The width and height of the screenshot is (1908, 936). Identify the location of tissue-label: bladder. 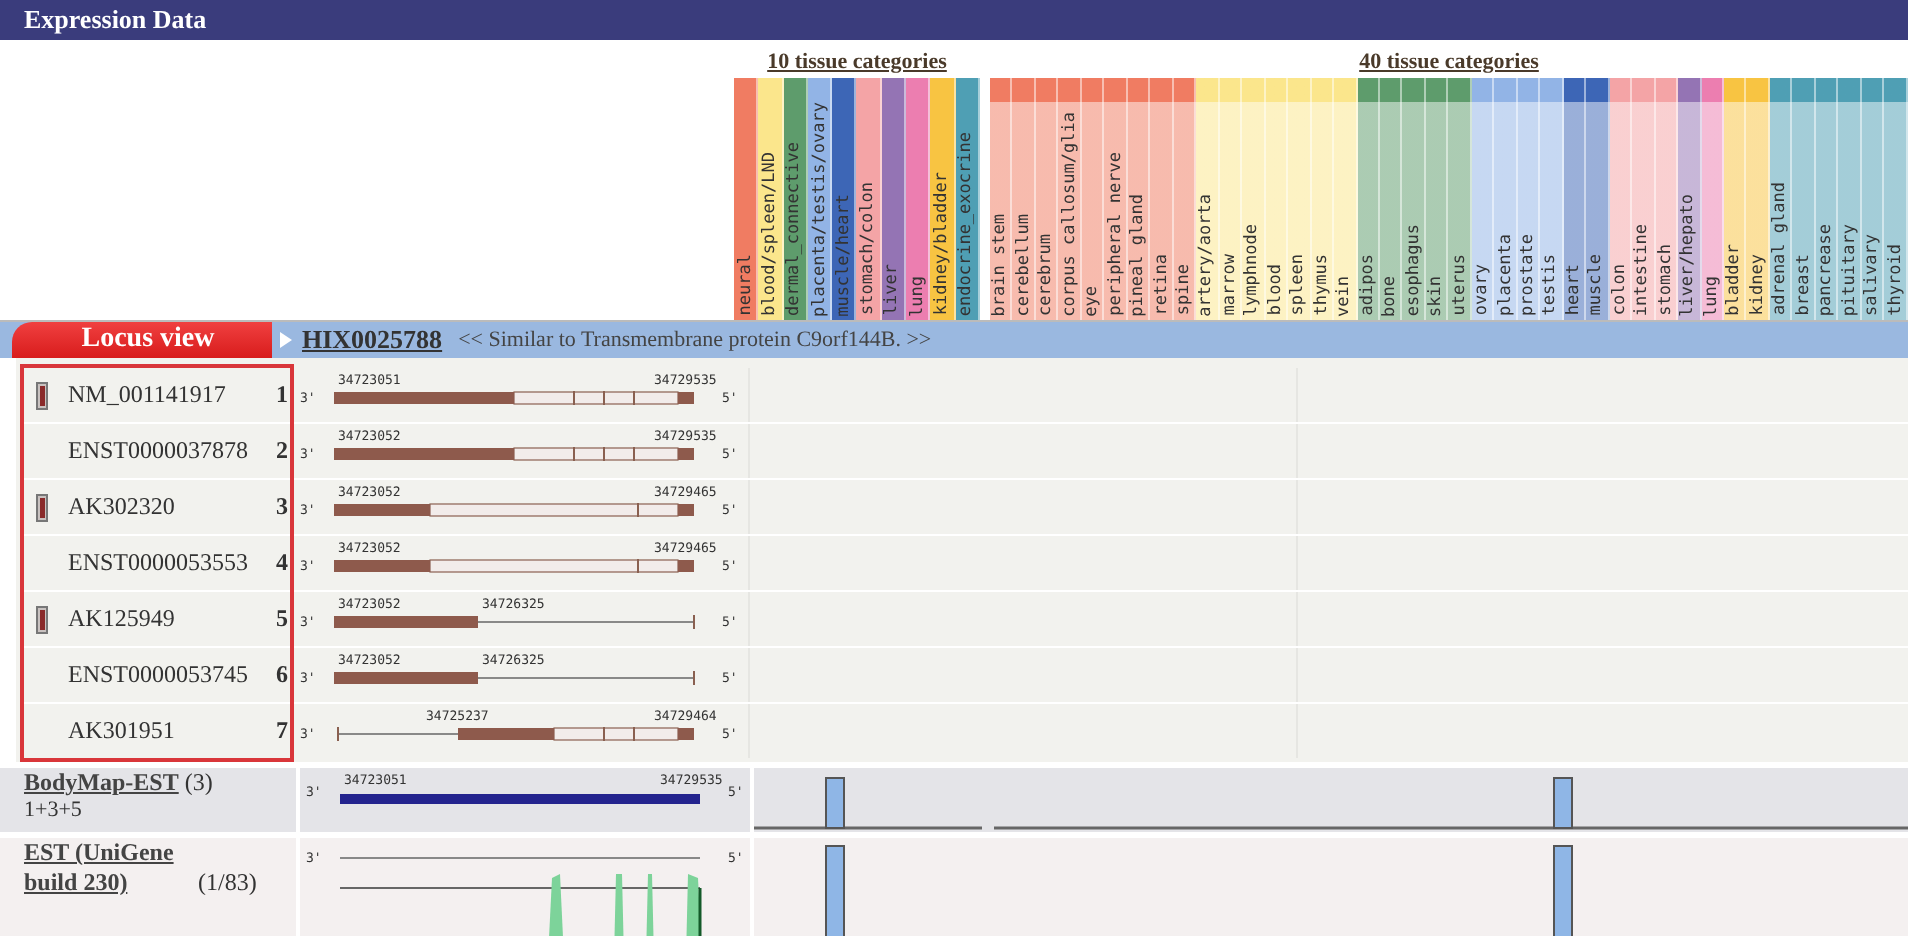
(1734, 280).